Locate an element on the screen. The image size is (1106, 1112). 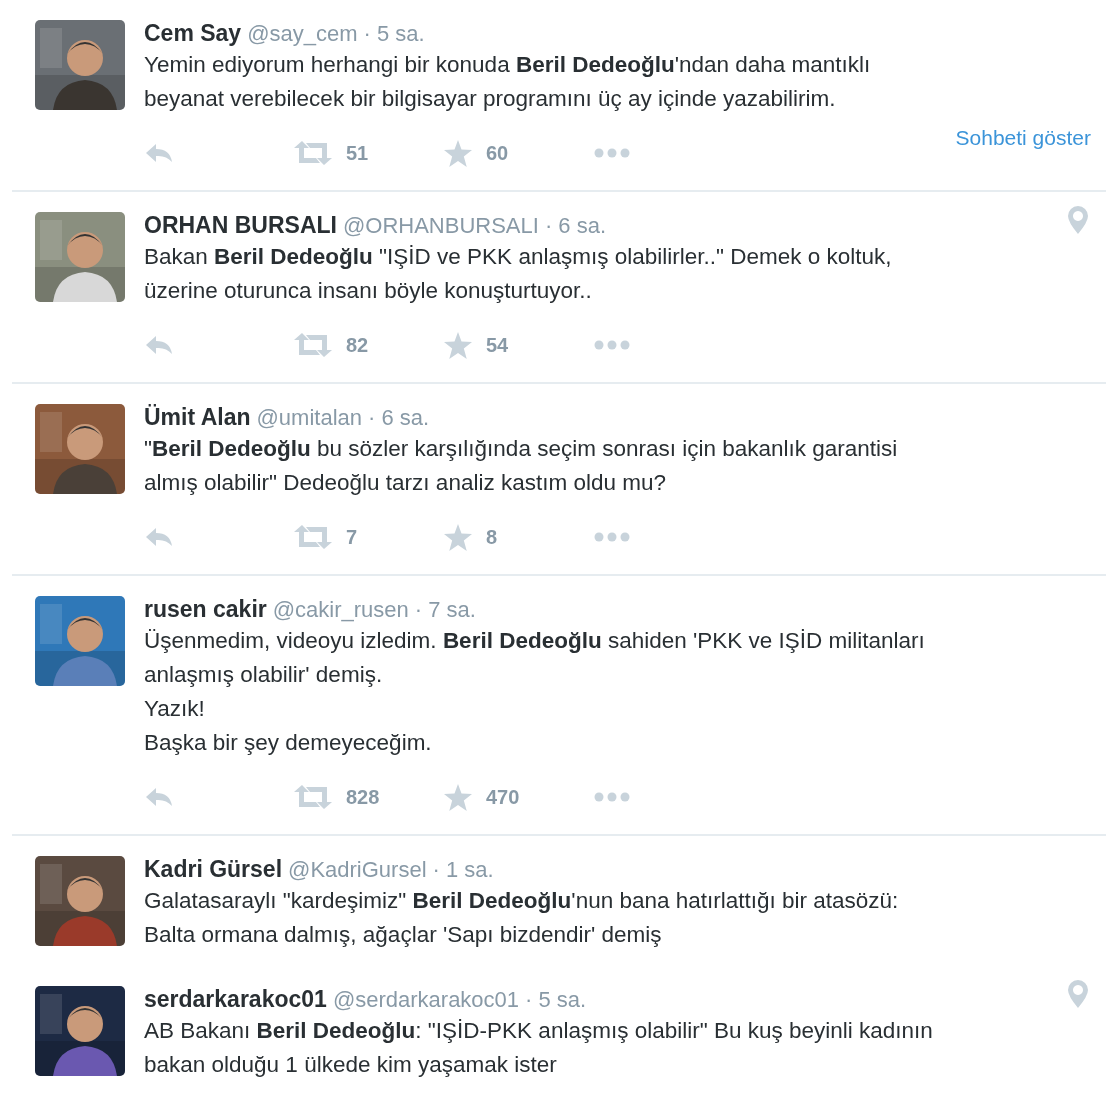
tweet-text: Yemin ediyorum herhangi bir konuda Beril Dedeoğlu'ndan daha mantıklı is located at coordinates (508, 65).